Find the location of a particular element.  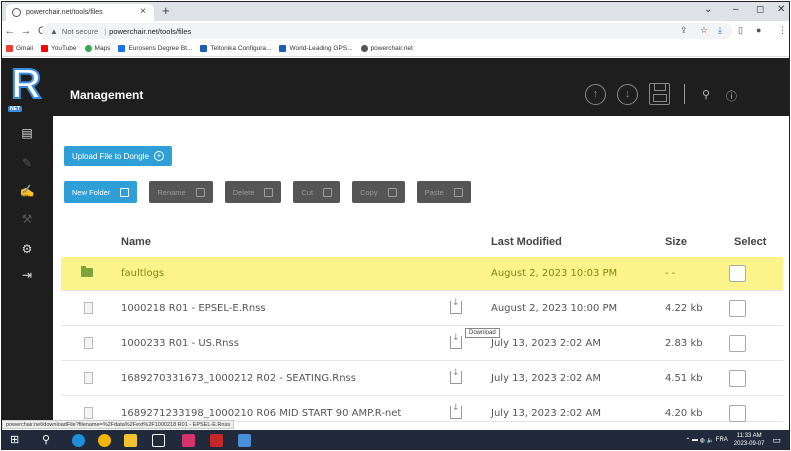

file-explorer-icon is located at coordinates (130, 440).